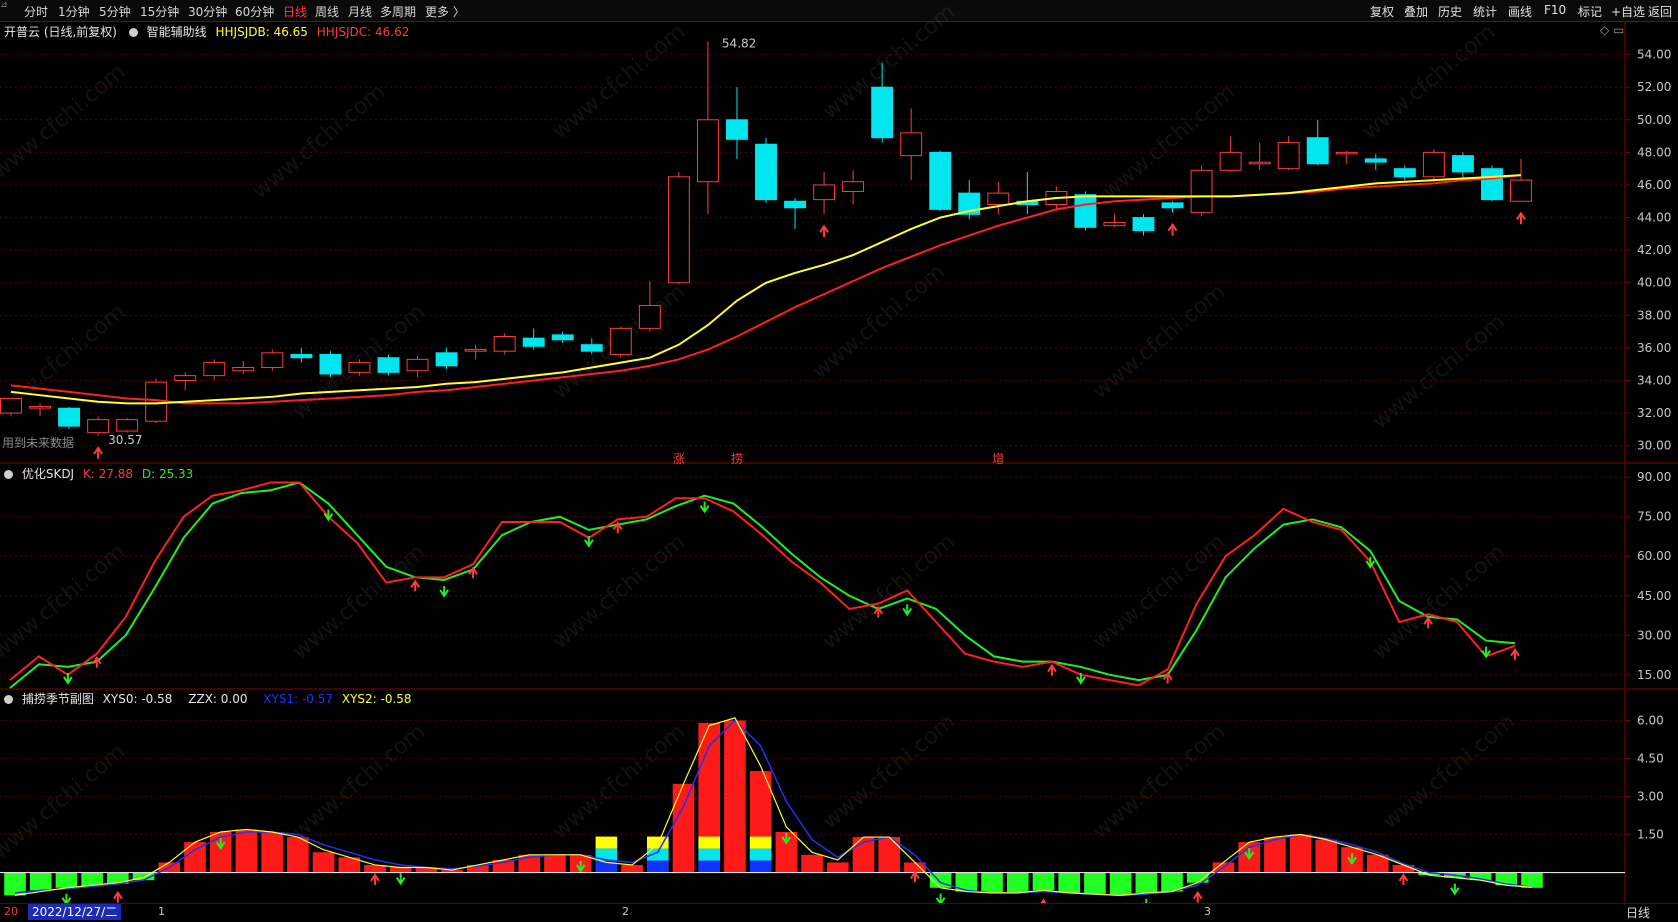  I want to click on season-tick-label: 6.00, so click(1650, 720).